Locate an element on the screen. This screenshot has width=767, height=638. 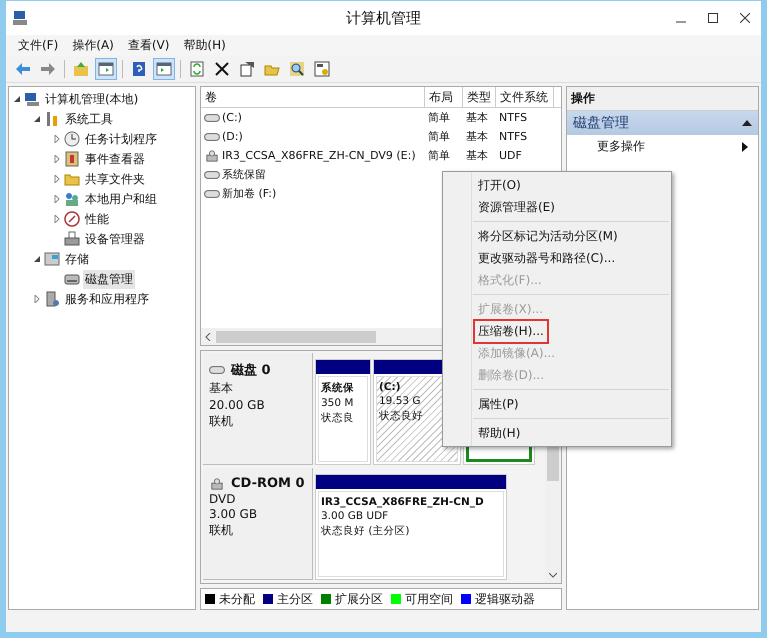
partition-block: IR3_CCSA_X86FRE_ZH-CN_D 3.00 GB UDF 状态良好 (主分区) is located at coordinates (411, 527).